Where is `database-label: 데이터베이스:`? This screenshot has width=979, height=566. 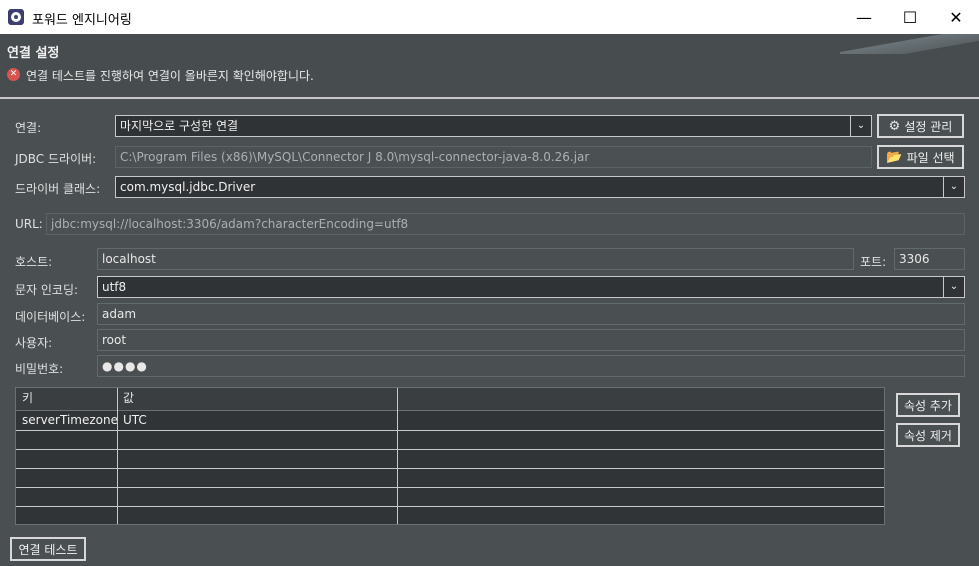
database-label: 데이터베이스: is located at coordinates (50, 317).